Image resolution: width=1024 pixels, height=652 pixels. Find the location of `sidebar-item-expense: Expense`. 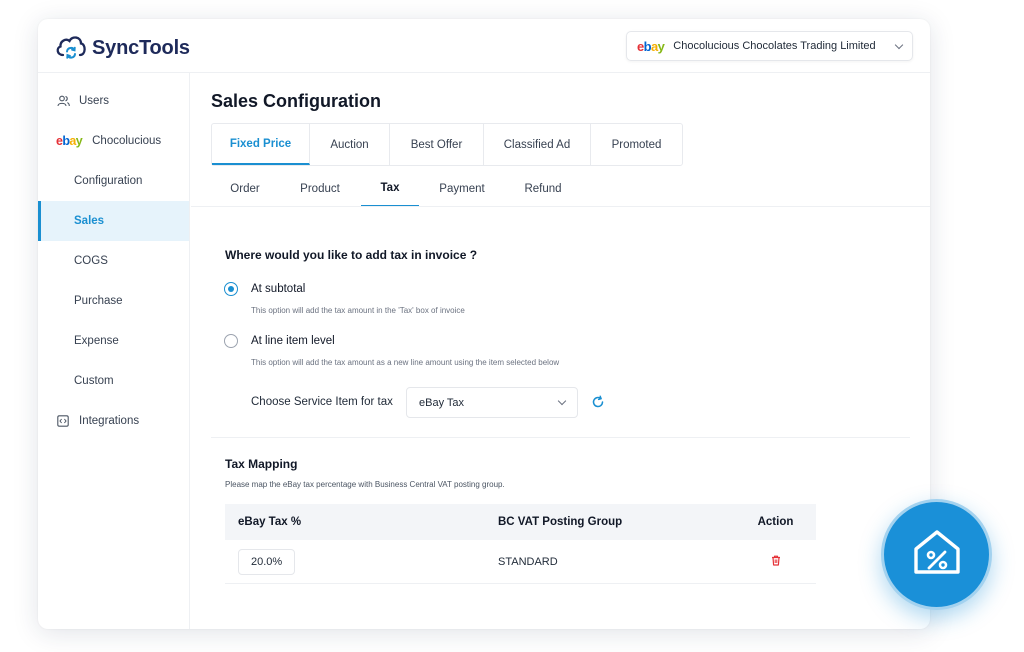

sidebar-item-expense: Expense is located at coordinates (113, 341).